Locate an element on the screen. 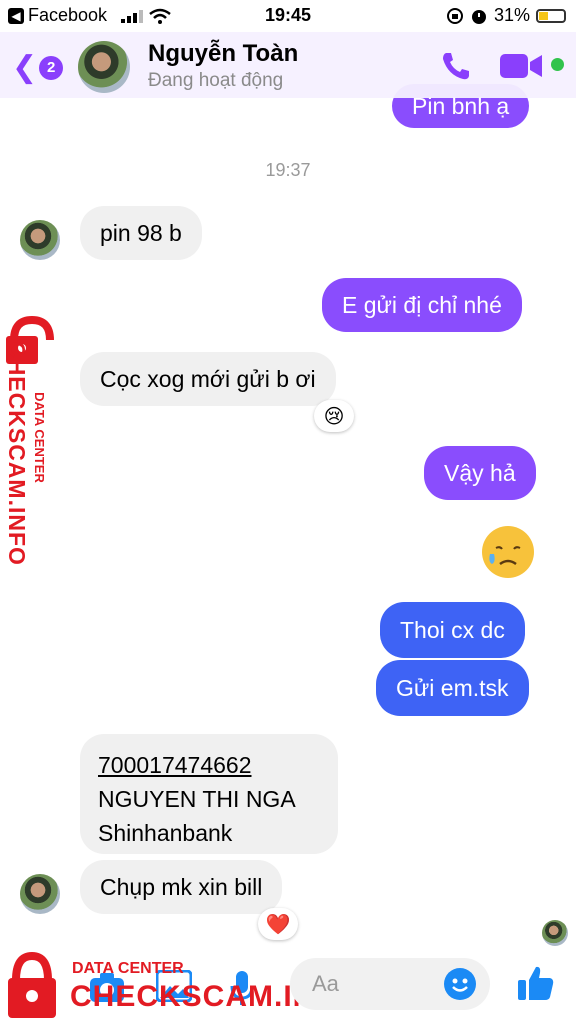 The height and width of the screenshot is (1024, 576). watermark-side-title: DATA CENTER is located at coordinates (39, 437).